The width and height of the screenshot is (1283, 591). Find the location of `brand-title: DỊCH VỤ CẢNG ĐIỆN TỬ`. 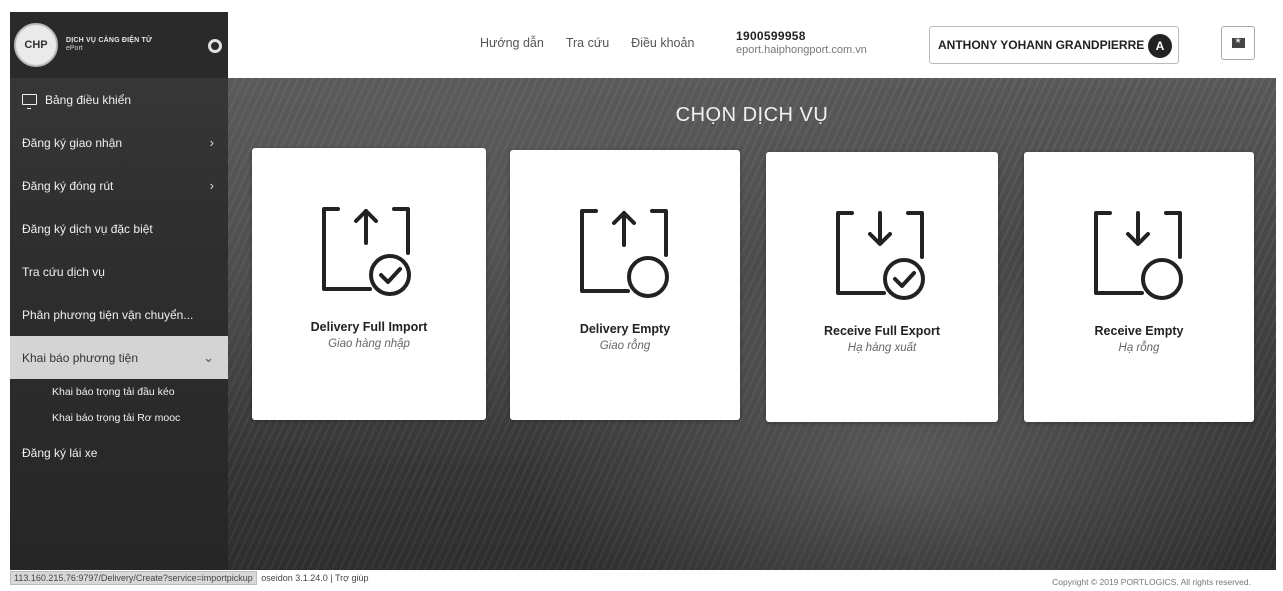

brand-title: DỊCH VỤ CẢNG ĐIỆN TỬ is located at coordinates (109, 41).